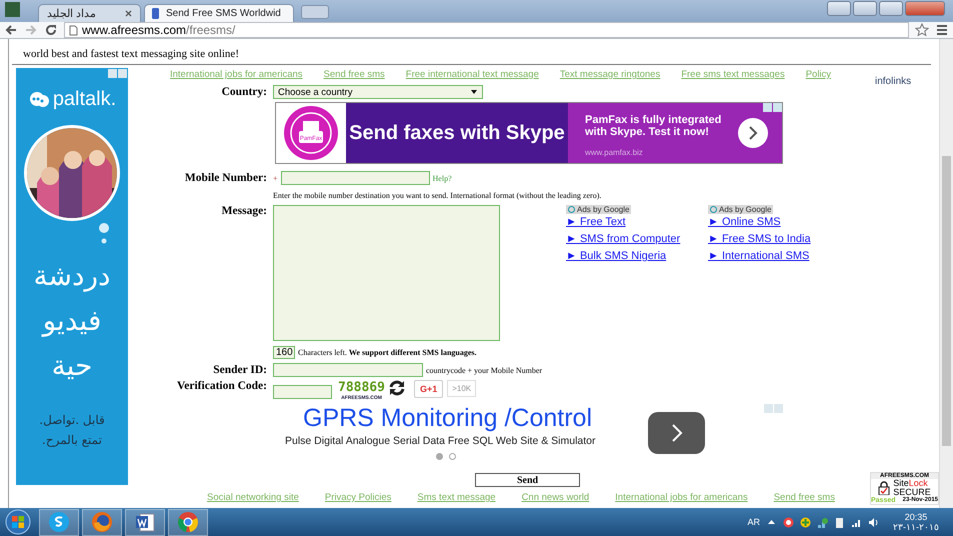 The width and height of the screenshot is (953, 536). I want to click on url-text: www.afreesms.com/freesms/, so click(159, 30).